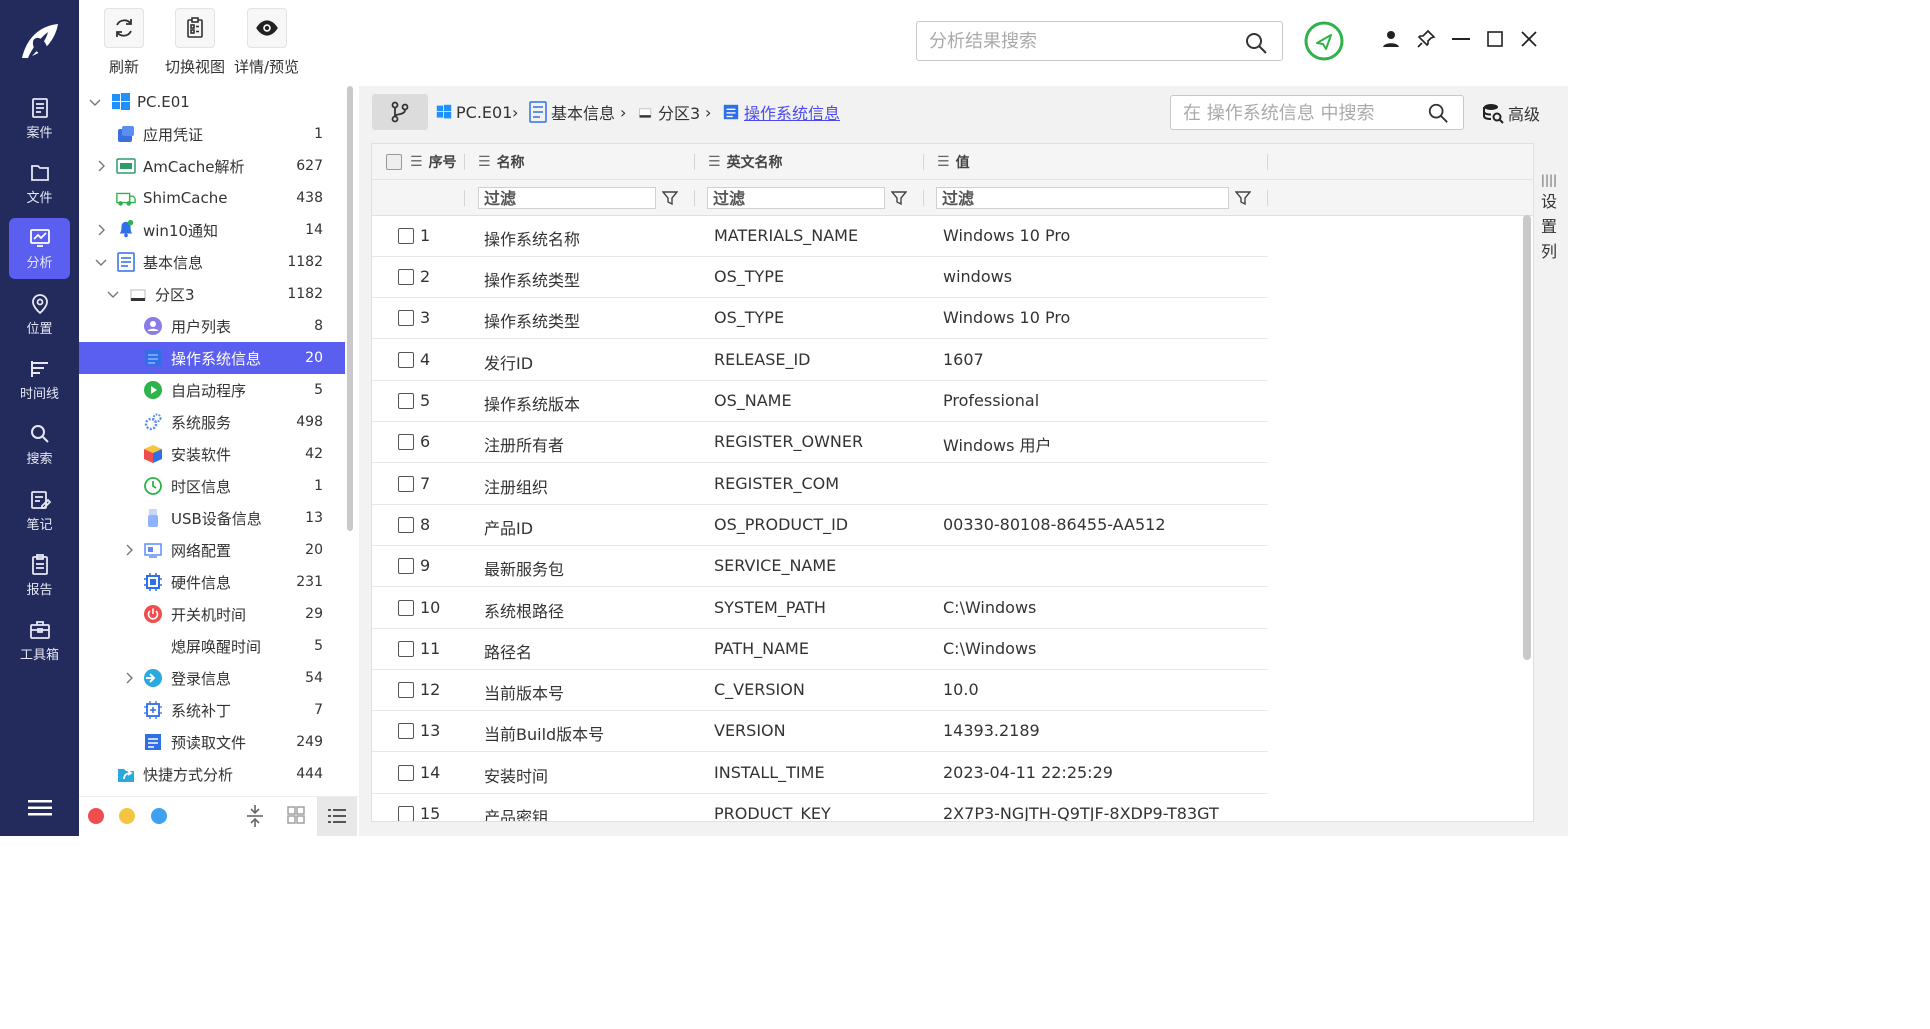  What do you see at coordinates (1426, 39) in the screenshot?
I see `pin-icon` at bounding box center [1426, 39].